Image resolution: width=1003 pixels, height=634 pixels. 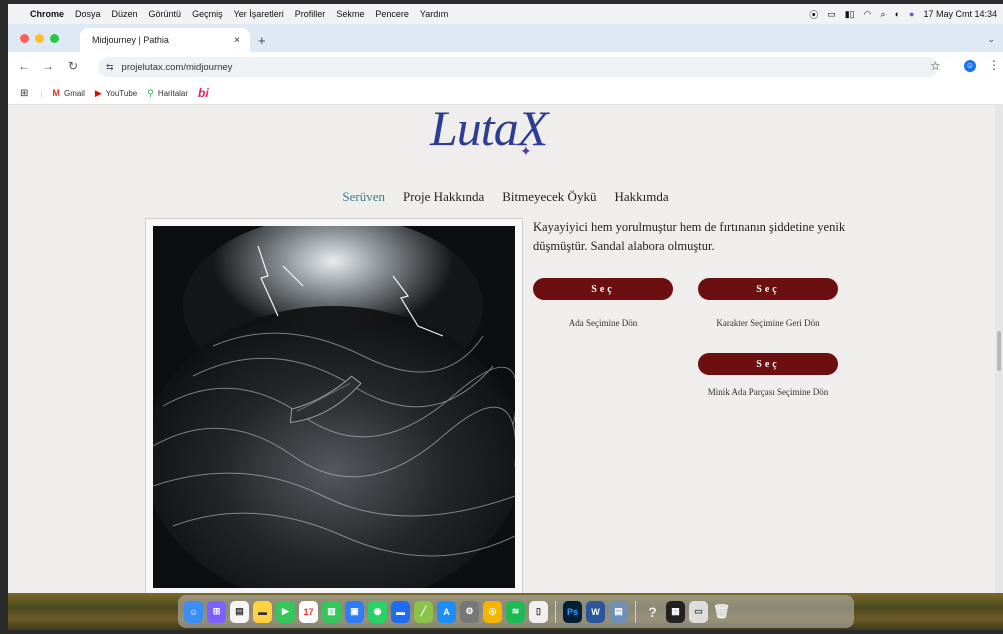 What do you see at coordinates (813, 14) in the screenshot?
I see `record-icon: ⦿` at bounding box center [813, 14].